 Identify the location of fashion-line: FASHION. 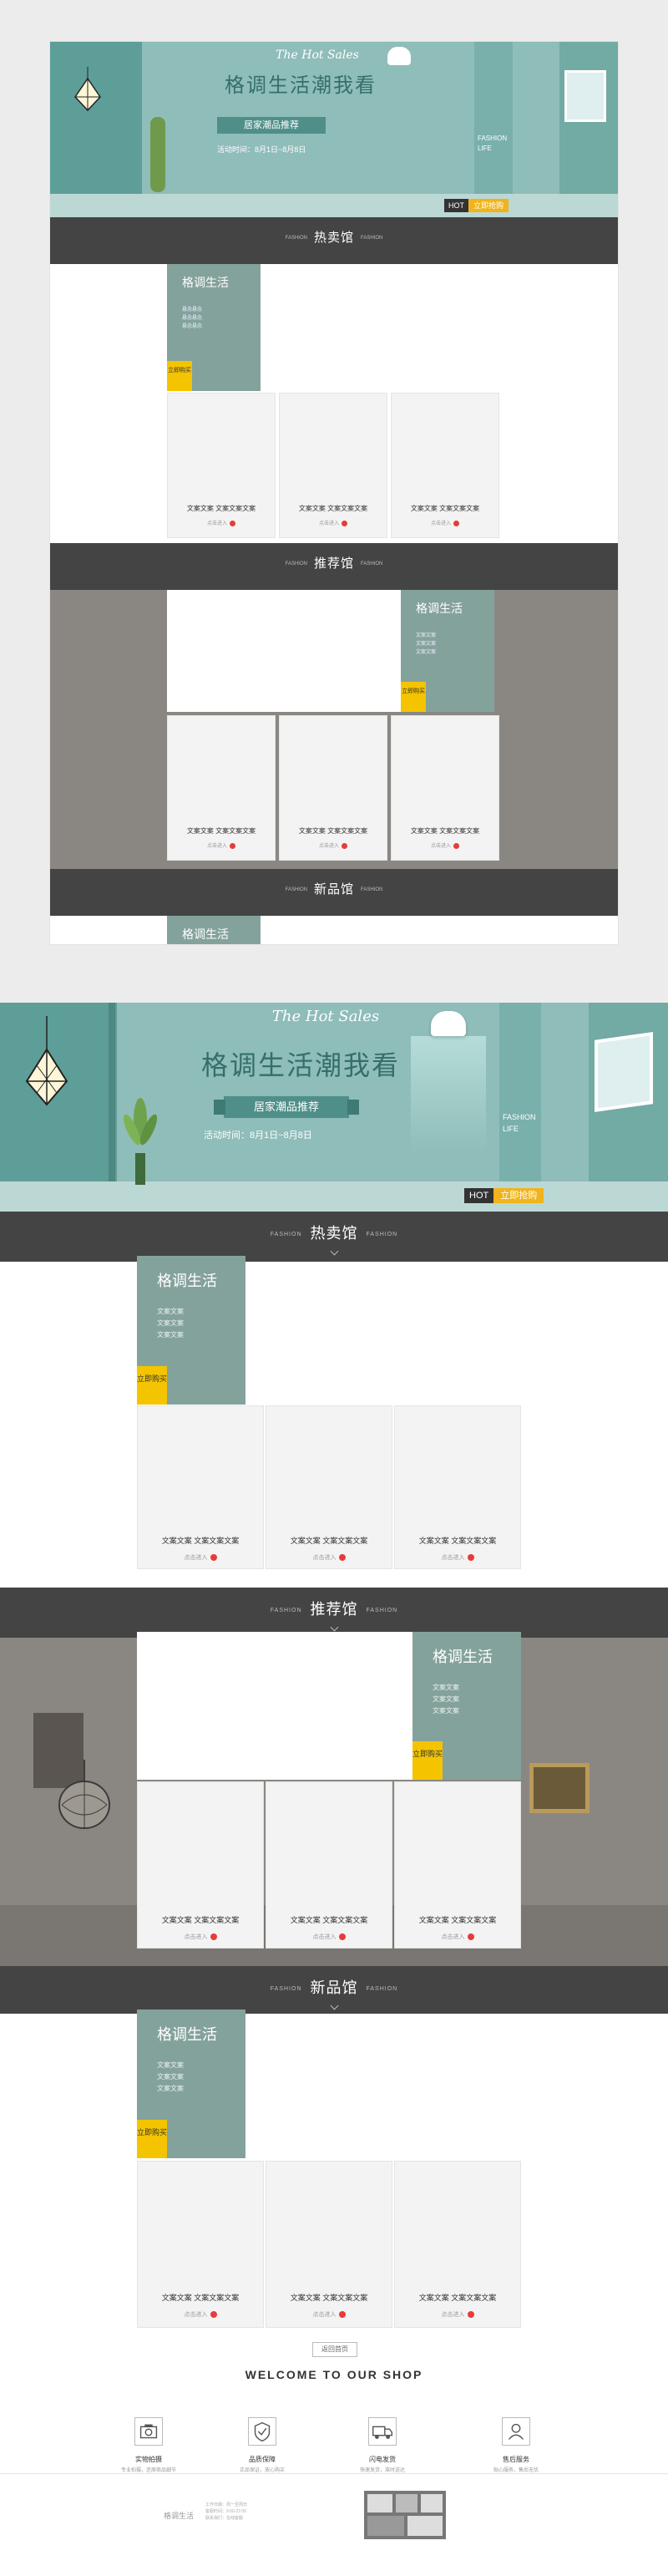
(493, 138).